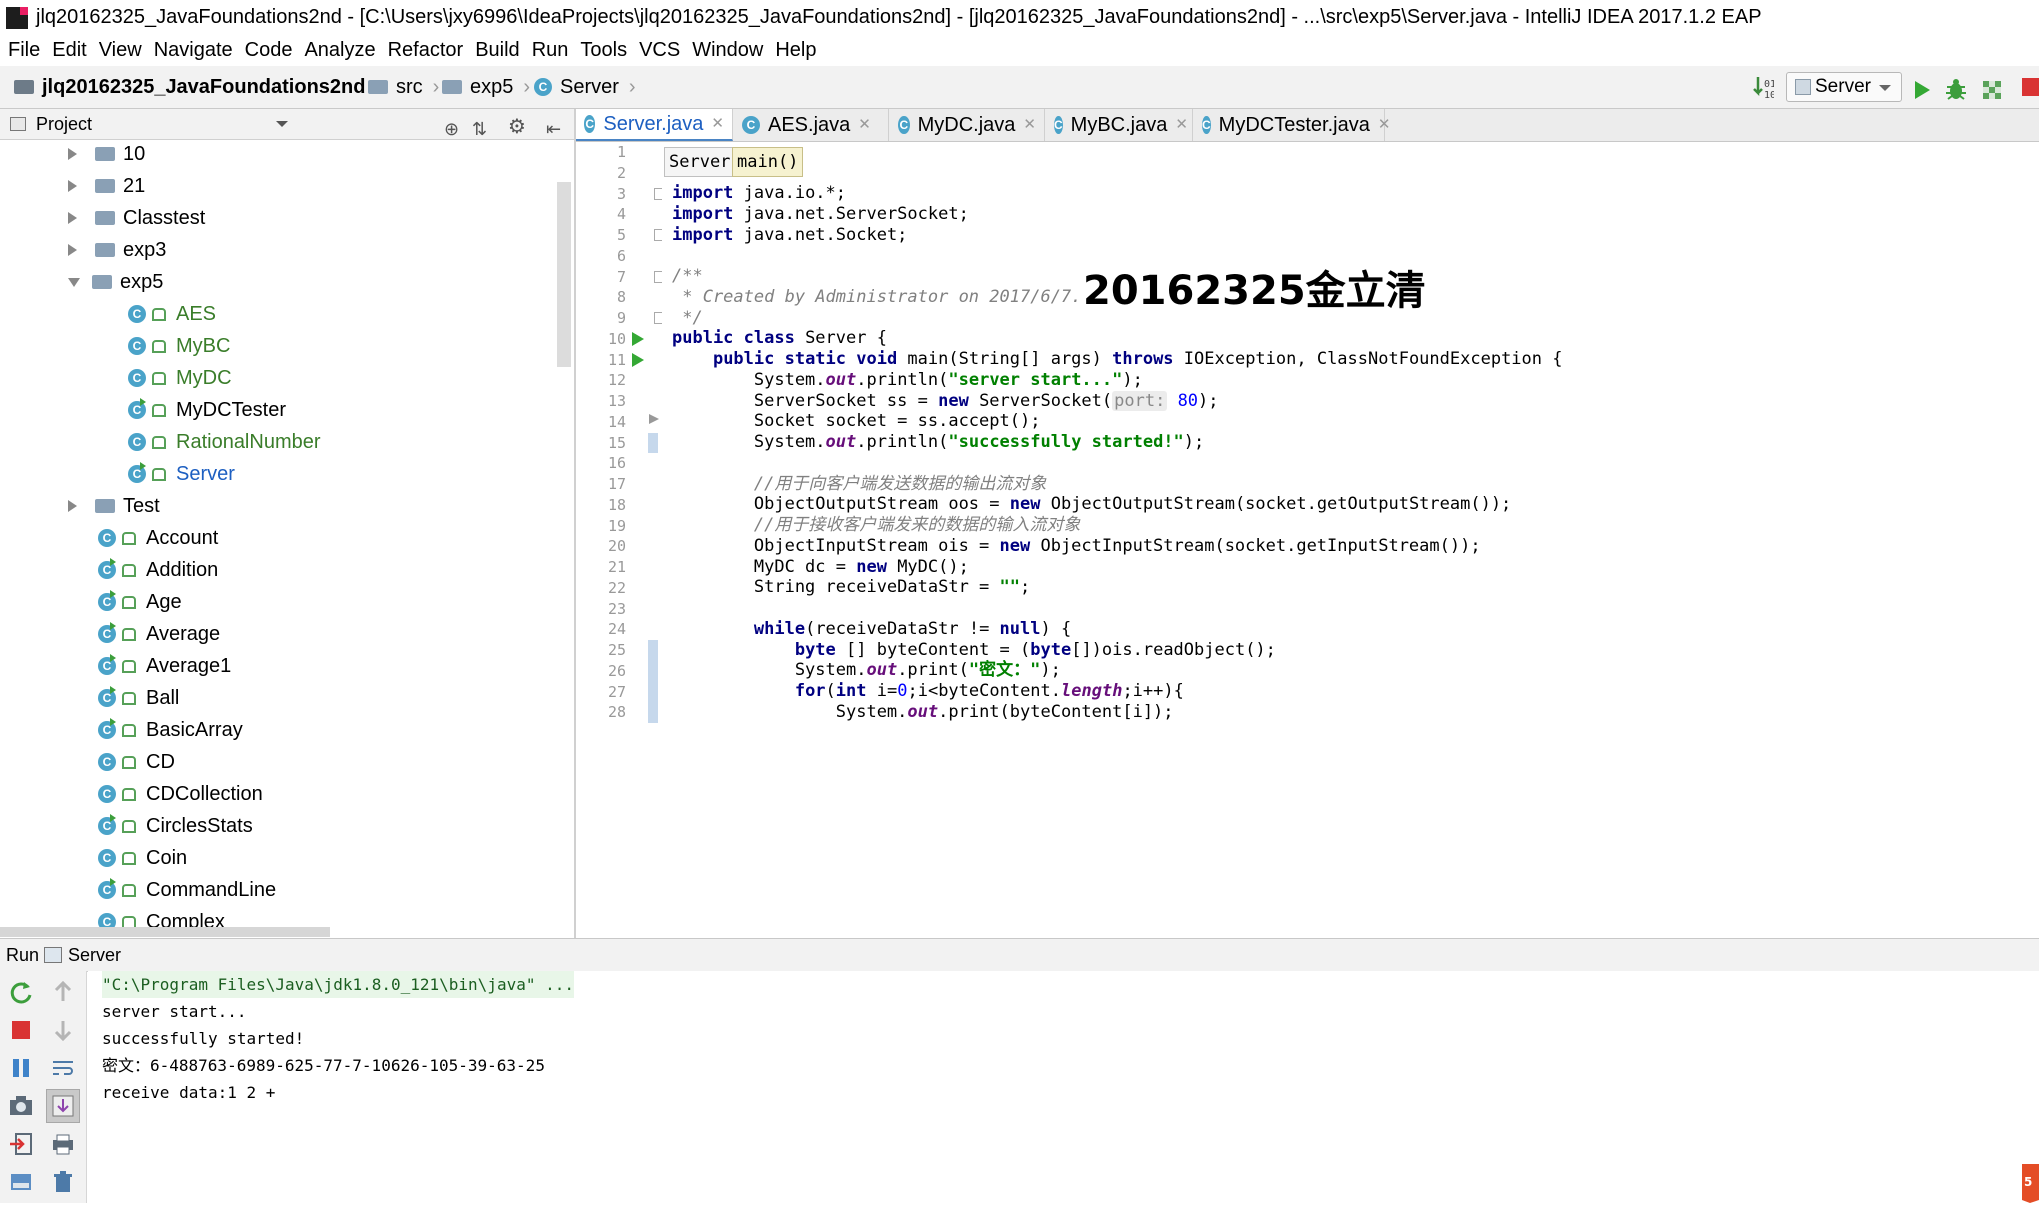 Image resolution: width=2039 pixels, height=1208 pixels. What do you see at coordinates (269, 50) in the screenshot?
I see `menu-code: Code` at bounding box center [269, 50].